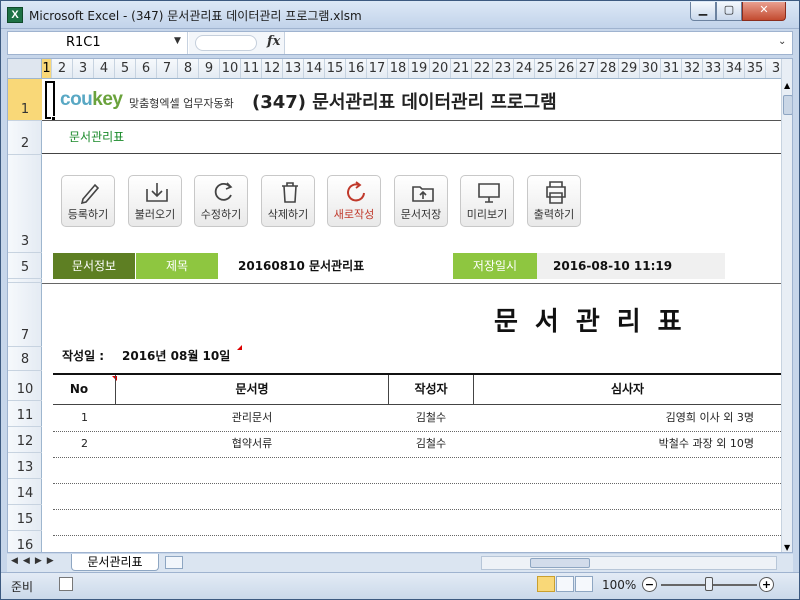  What do you see at coordinates (482, 68) in the screenshot?
I see `column-header: 22` at bounding box center [482, 68].